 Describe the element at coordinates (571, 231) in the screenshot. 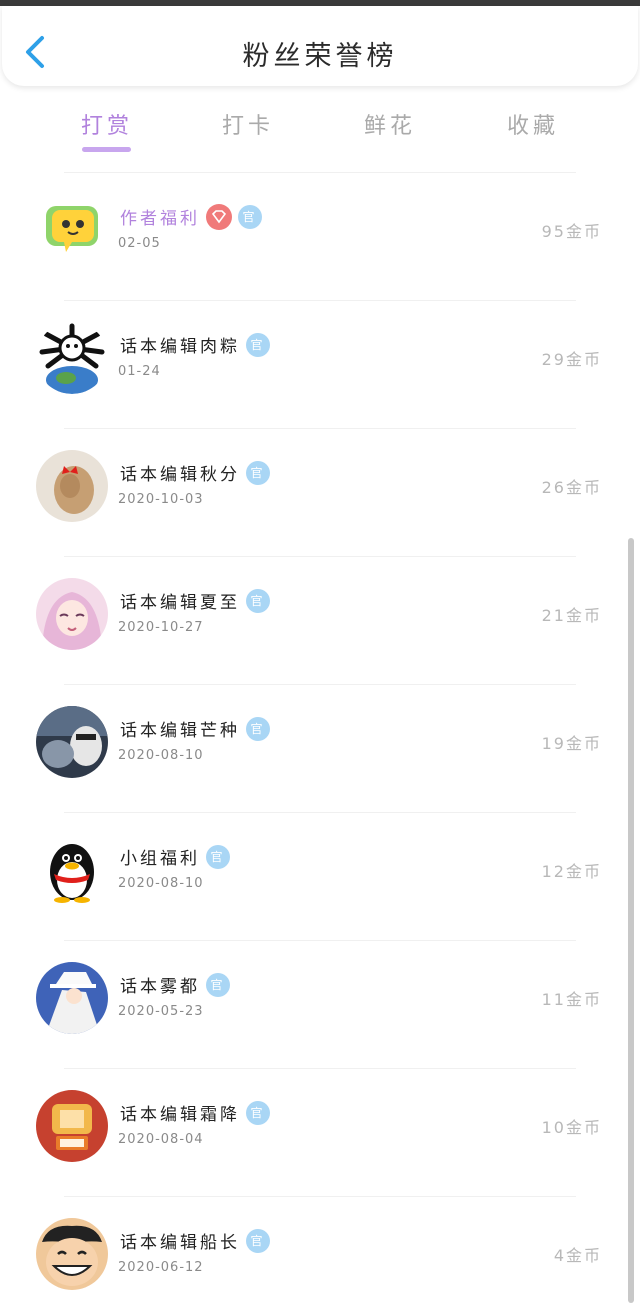

I see `coin-amount: 95金币` at that location.